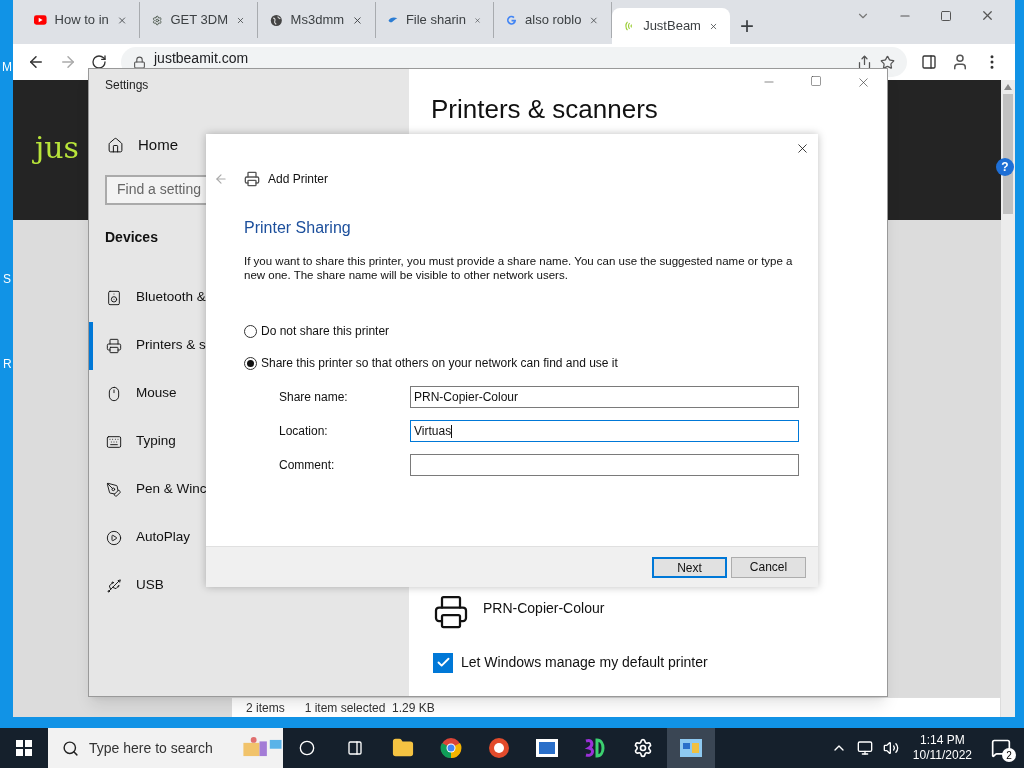 The width and height of the screenshot is (1024, 768). What do you see at coordinates (148, 489) in the screenshot?
I see `nav-item: Pen & Winc` at bounding box center [148, 489].